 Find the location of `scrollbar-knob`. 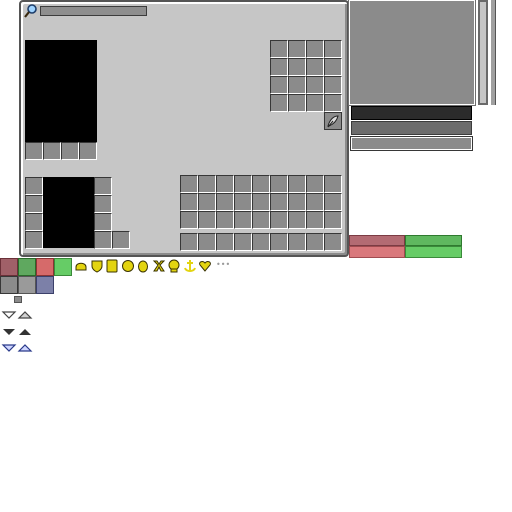

scrollbar-knob is located at coordinates (493, 52).